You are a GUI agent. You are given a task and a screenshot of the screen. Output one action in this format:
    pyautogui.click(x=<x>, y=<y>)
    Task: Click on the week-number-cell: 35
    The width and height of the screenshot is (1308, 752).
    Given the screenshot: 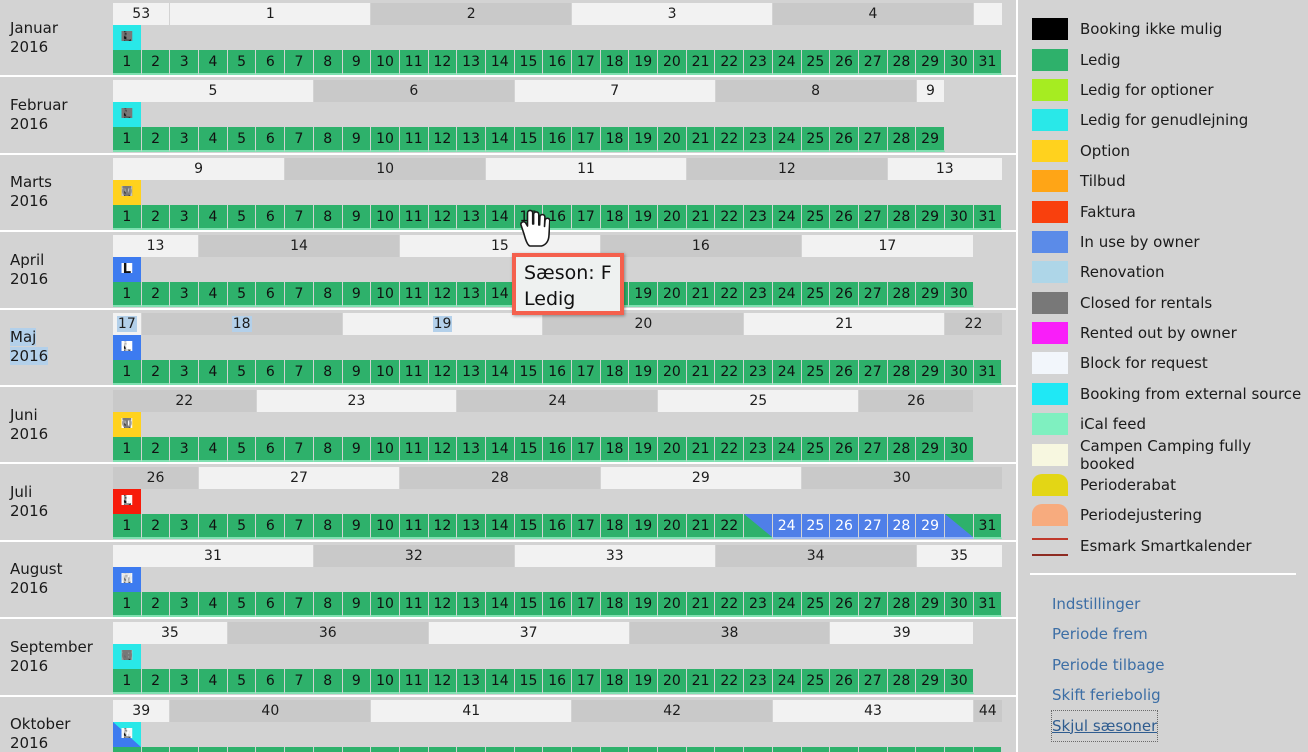 What is the action you would take?
    pyautogui.click(x=170, y=633)
    